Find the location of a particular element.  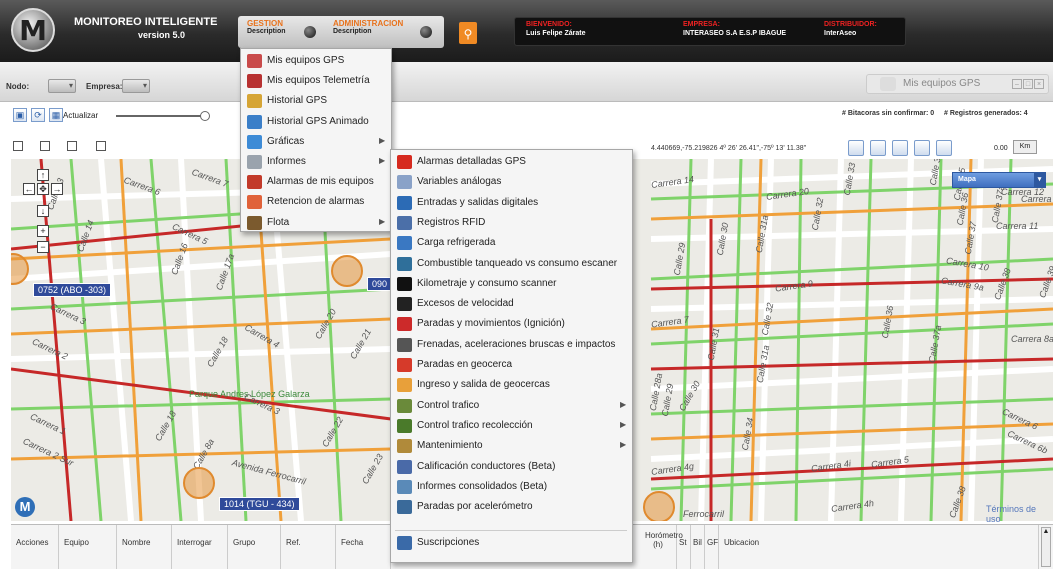

pan-up-button: ↑ is located at coordinates (43, 175).